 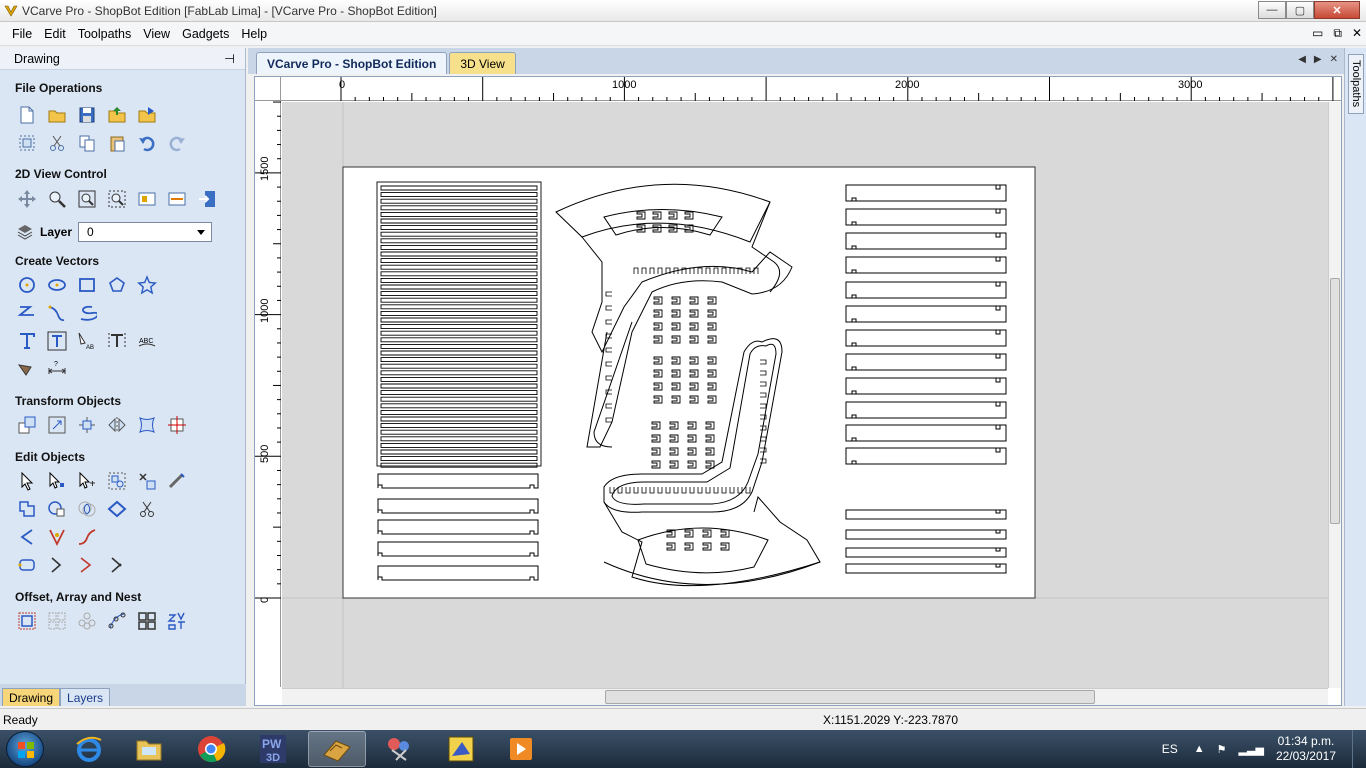 I want to click on intersect-icon, so click(x=87, y=509).